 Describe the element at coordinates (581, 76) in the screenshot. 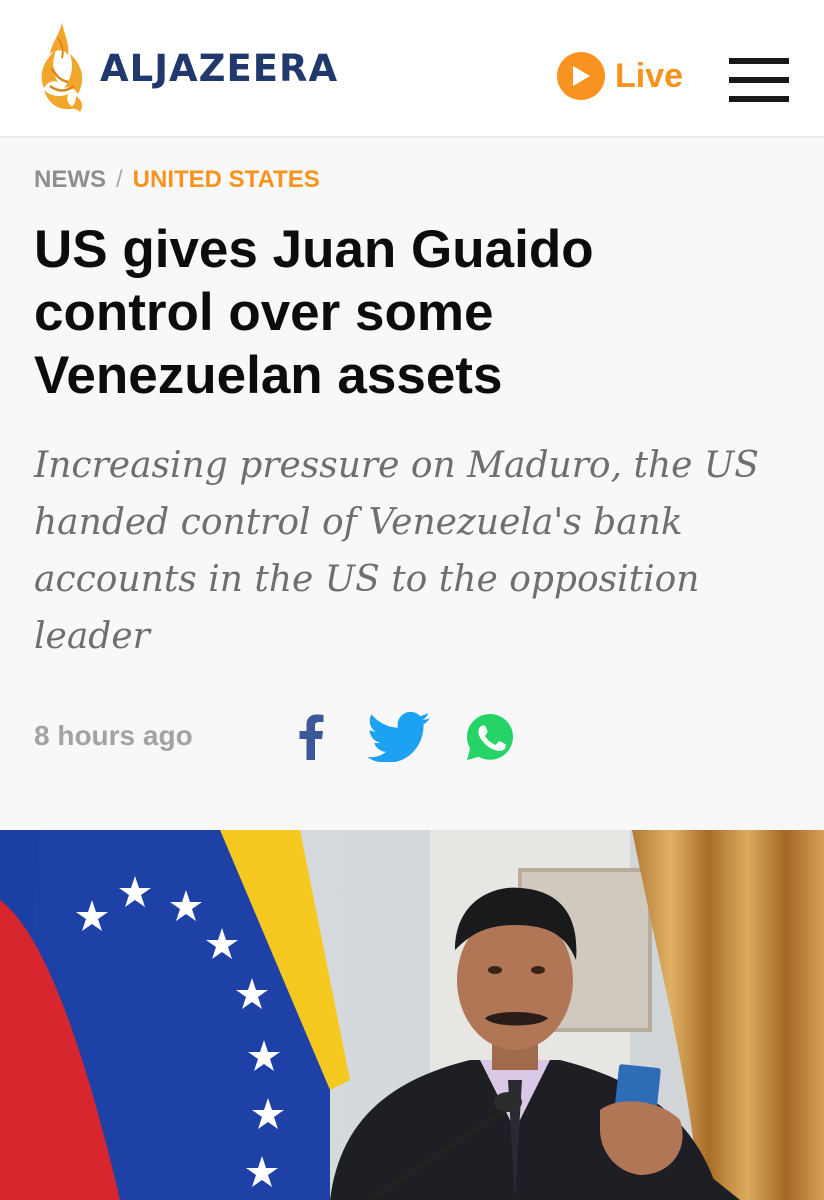

I see `play-icon` at that location.